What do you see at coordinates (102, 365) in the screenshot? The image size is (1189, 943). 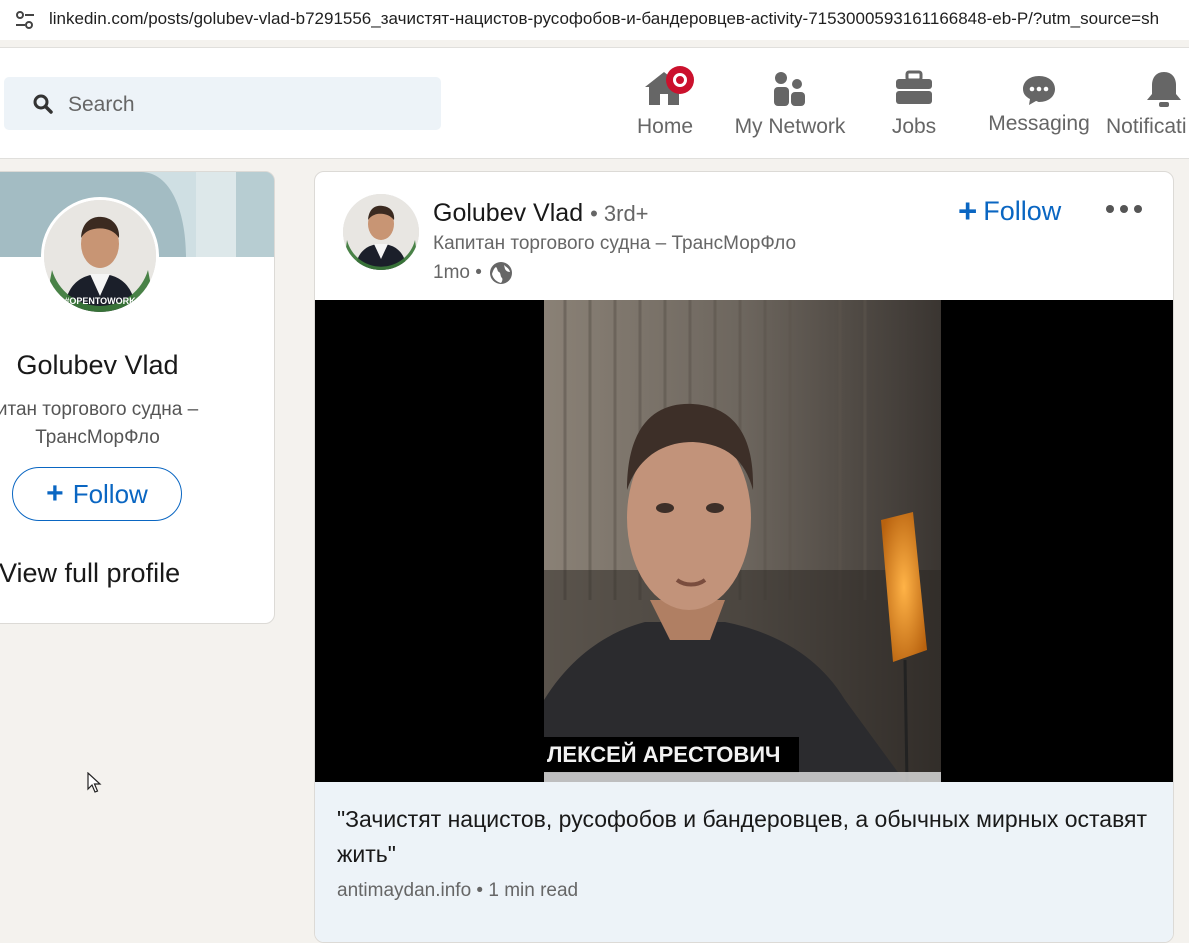 I see `profile-name: Golubev Vlad` at bounding box center [102, 365].